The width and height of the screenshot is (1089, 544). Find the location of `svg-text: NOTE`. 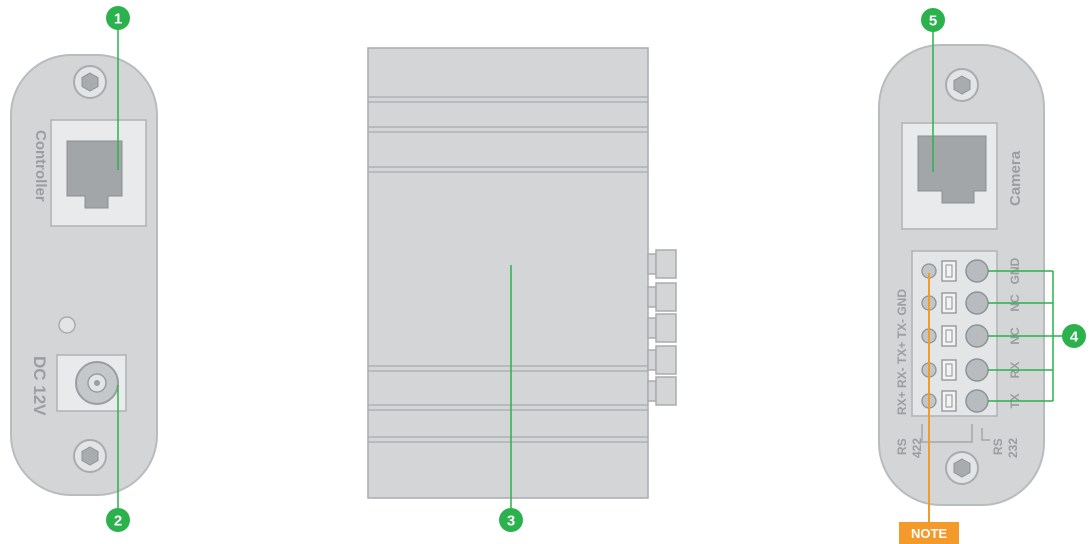

svg-text: NOTE is located at coordinates (929, 533).